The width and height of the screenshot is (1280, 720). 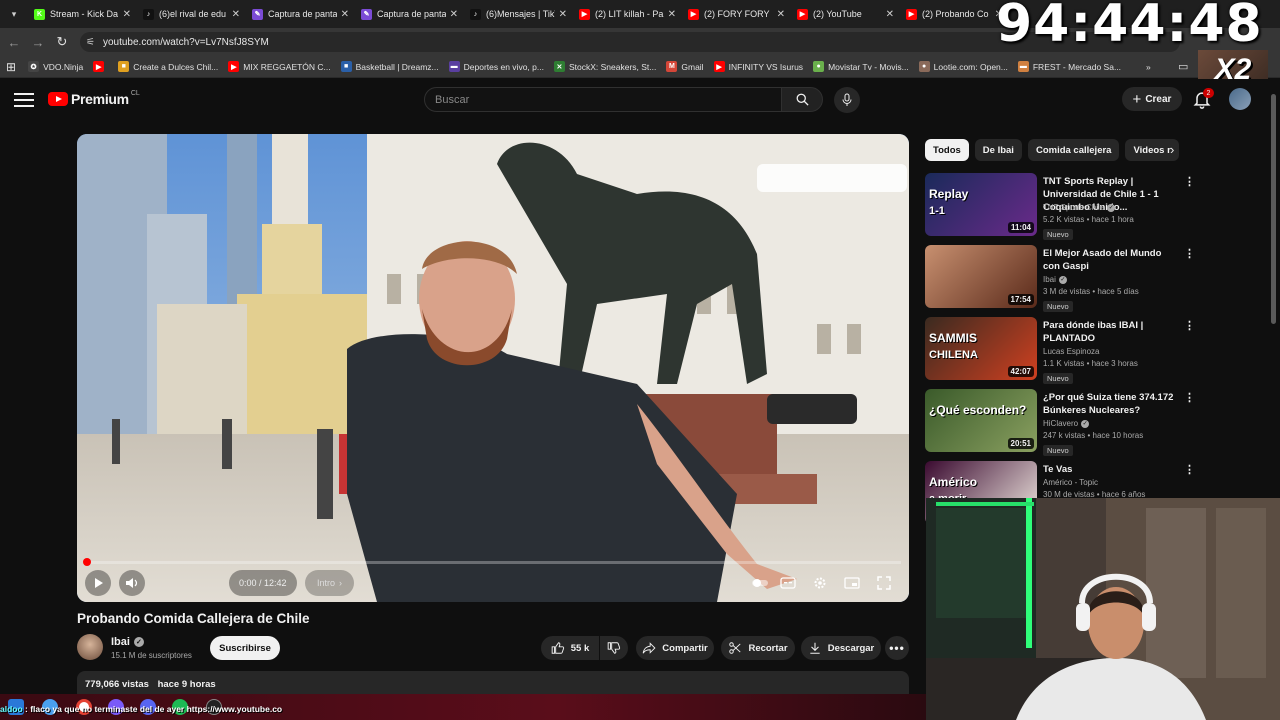 What do you see at coordinates (981, 204) in the screenshot?
I see `video-thumbnail: Replay 1-1 11:04` at bounding box center [981, 204].